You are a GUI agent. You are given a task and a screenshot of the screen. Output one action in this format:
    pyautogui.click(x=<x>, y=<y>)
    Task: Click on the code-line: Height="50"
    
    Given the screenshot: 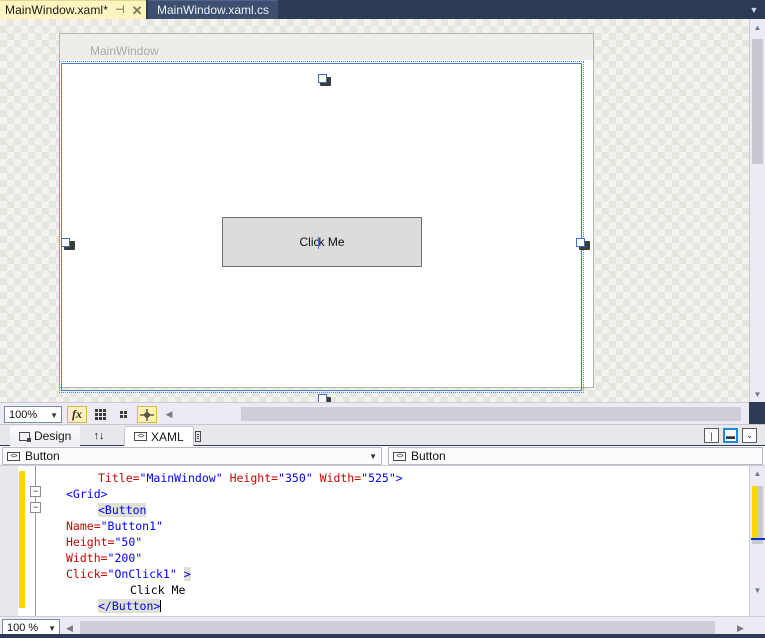 What is the action you would take?
    pyautogui.click(x=104, y=542)
    